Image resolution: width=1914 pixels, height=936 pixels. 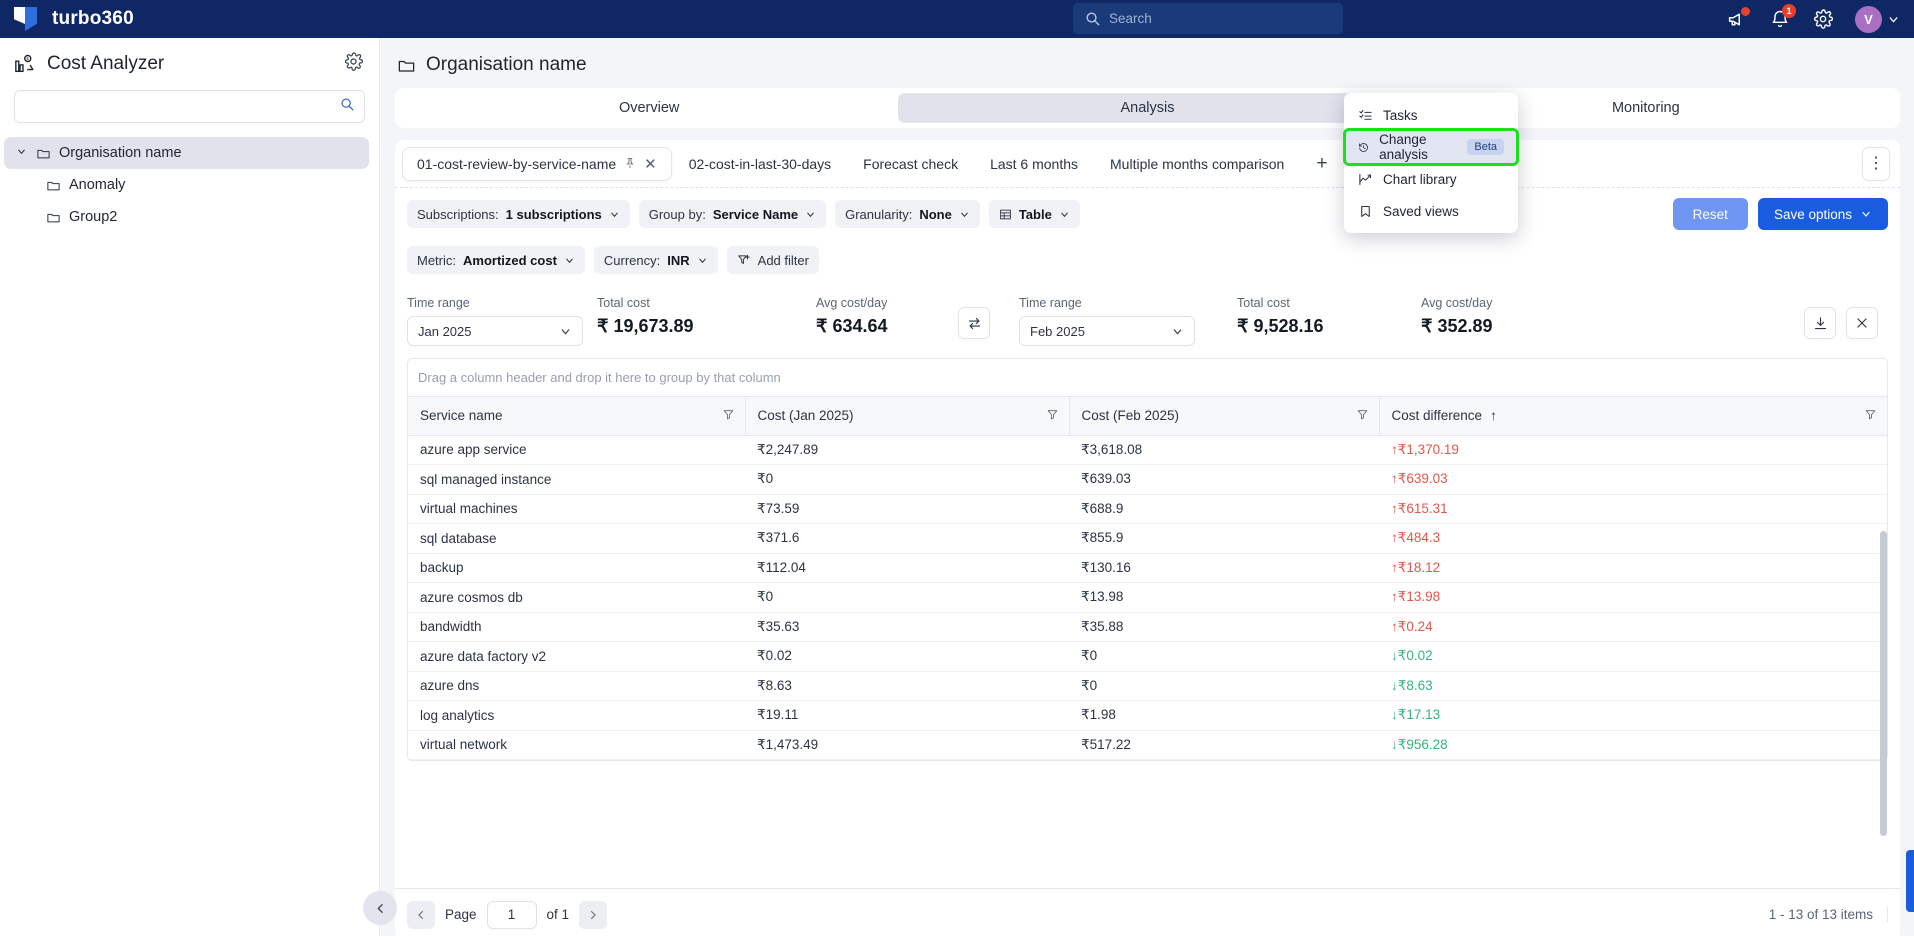 I want to click on chip-key: Granularity:, so click(x=879, y=214).